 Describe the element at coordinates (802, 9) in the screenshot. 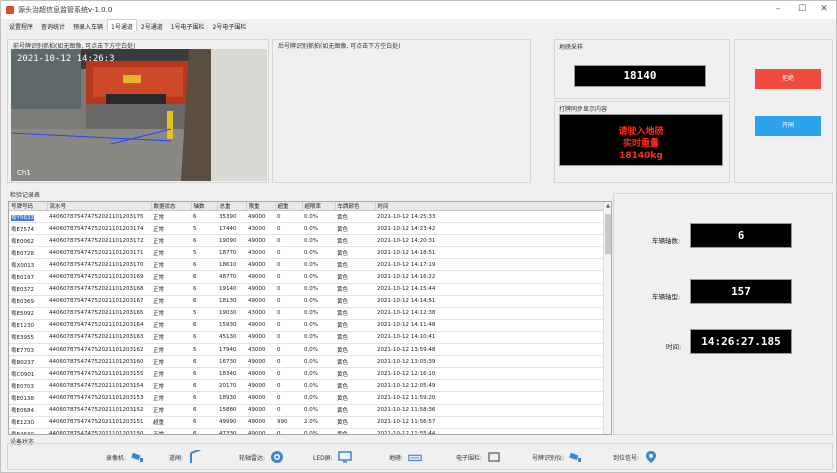

I see `maximize-icon: ☐` at that location.